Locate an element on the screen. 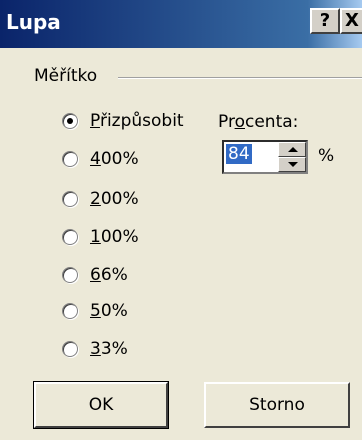 This screenshot has height=440, width=362. radio-100-label: 100% is located at coordinates (114, 237).